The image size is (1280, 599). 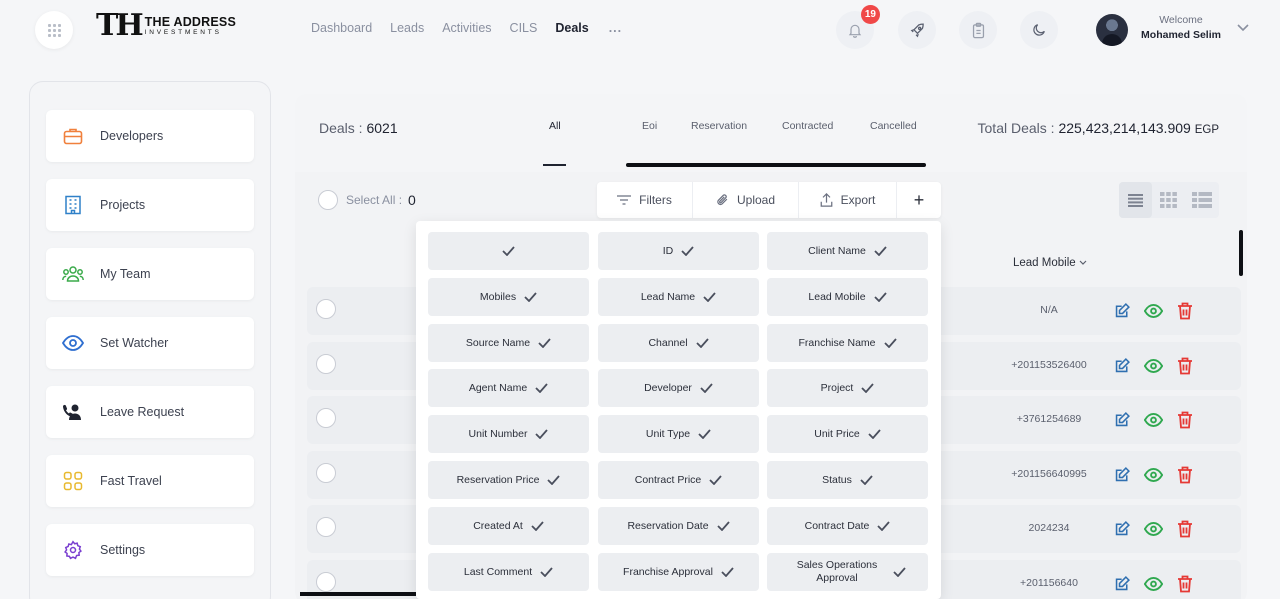 What do you see at coordinates (847, 434) in the screenshot?
I see `column-option: Unit Price` at bounding box center [847, 434].